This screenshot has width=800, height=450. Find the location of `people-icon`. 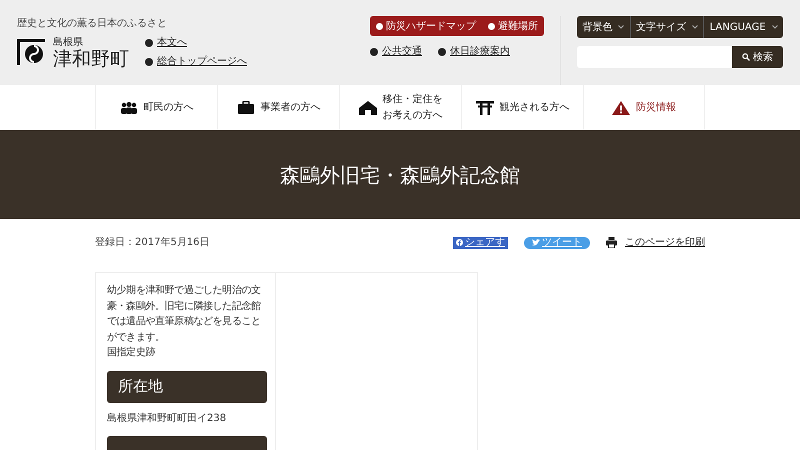

people-icon is located at coordinates (129, 107).